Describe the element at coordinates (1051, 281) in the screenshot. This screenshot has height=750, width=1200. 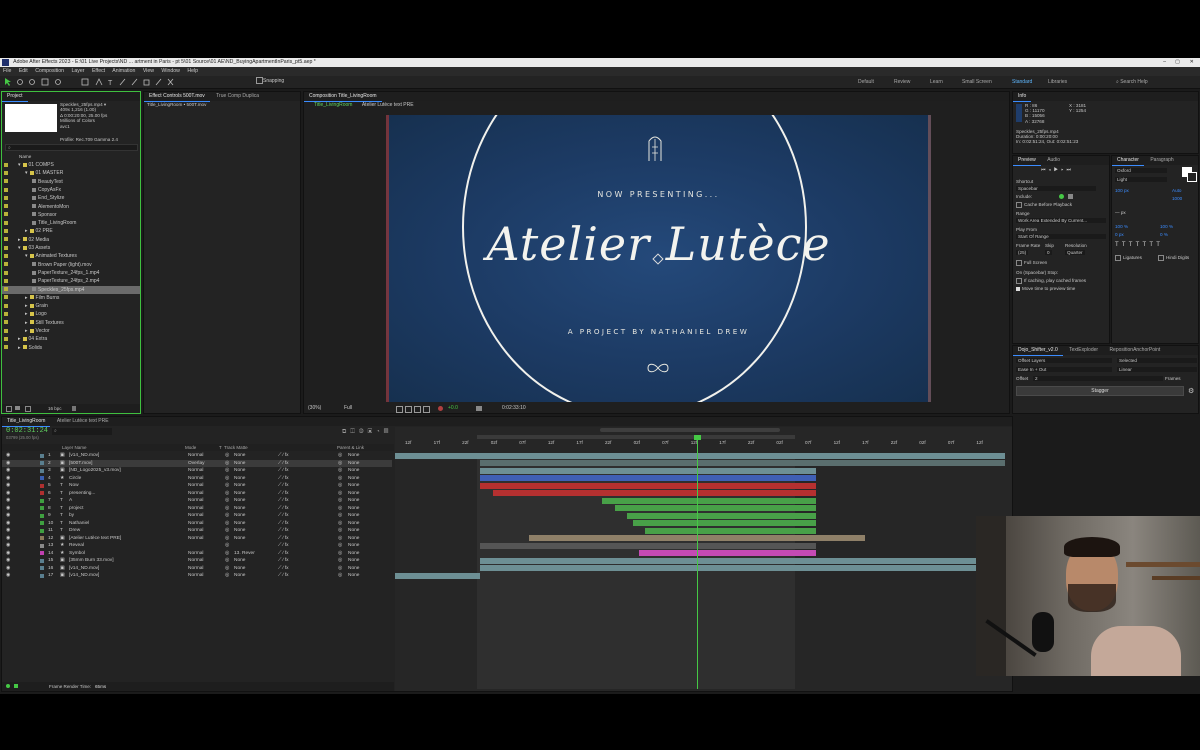
I see `stop-option-cache: If caching, play cached frames` at that location.